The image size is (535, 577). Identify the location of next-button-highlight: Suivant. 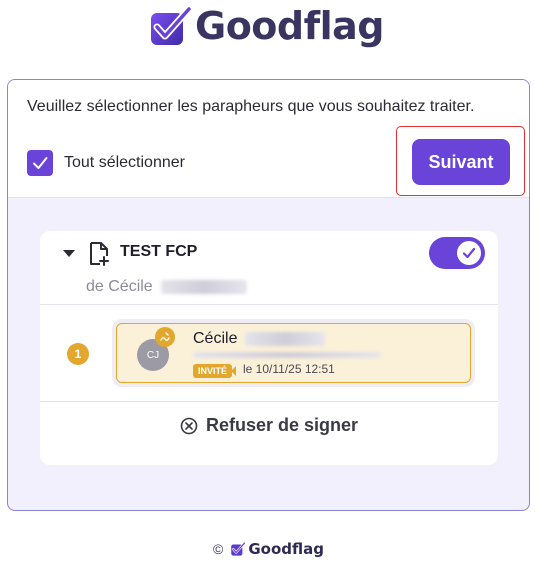
(460, 161).